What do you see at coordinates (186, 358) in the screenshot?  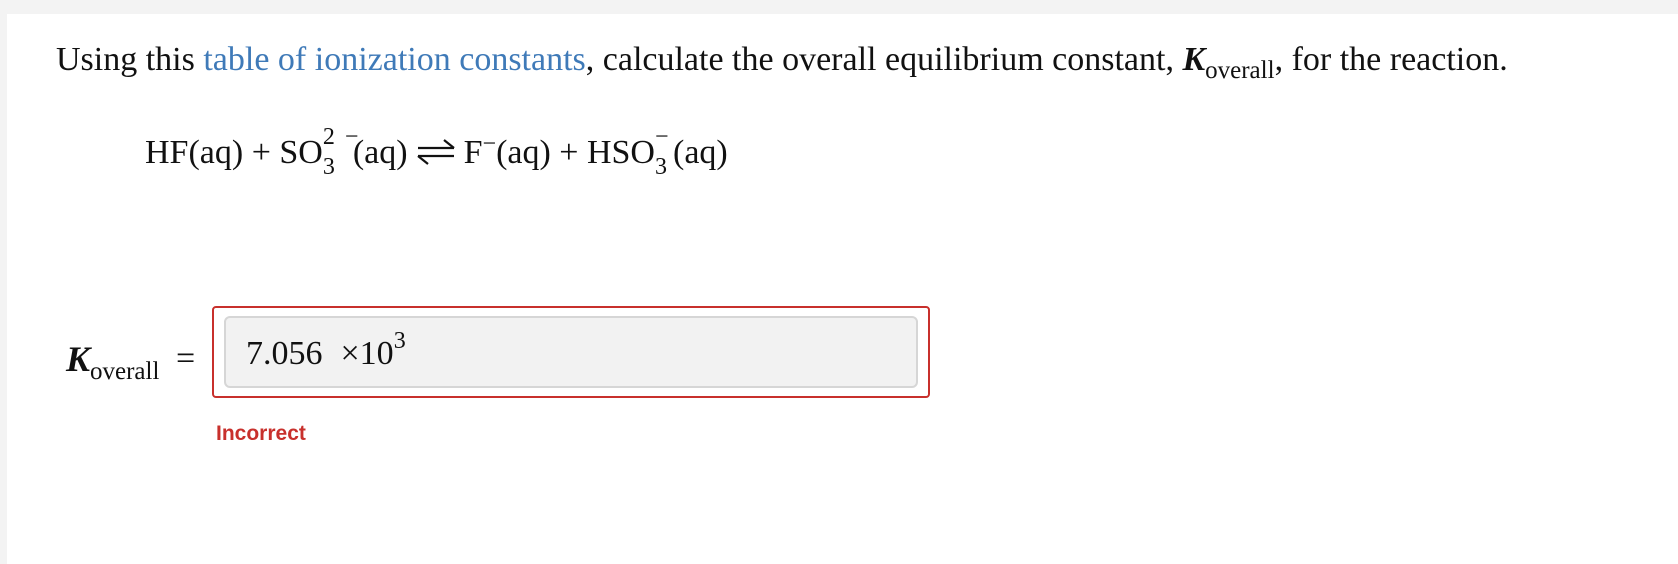 I see `equals-sign: =` at bounding box center [186, 358].